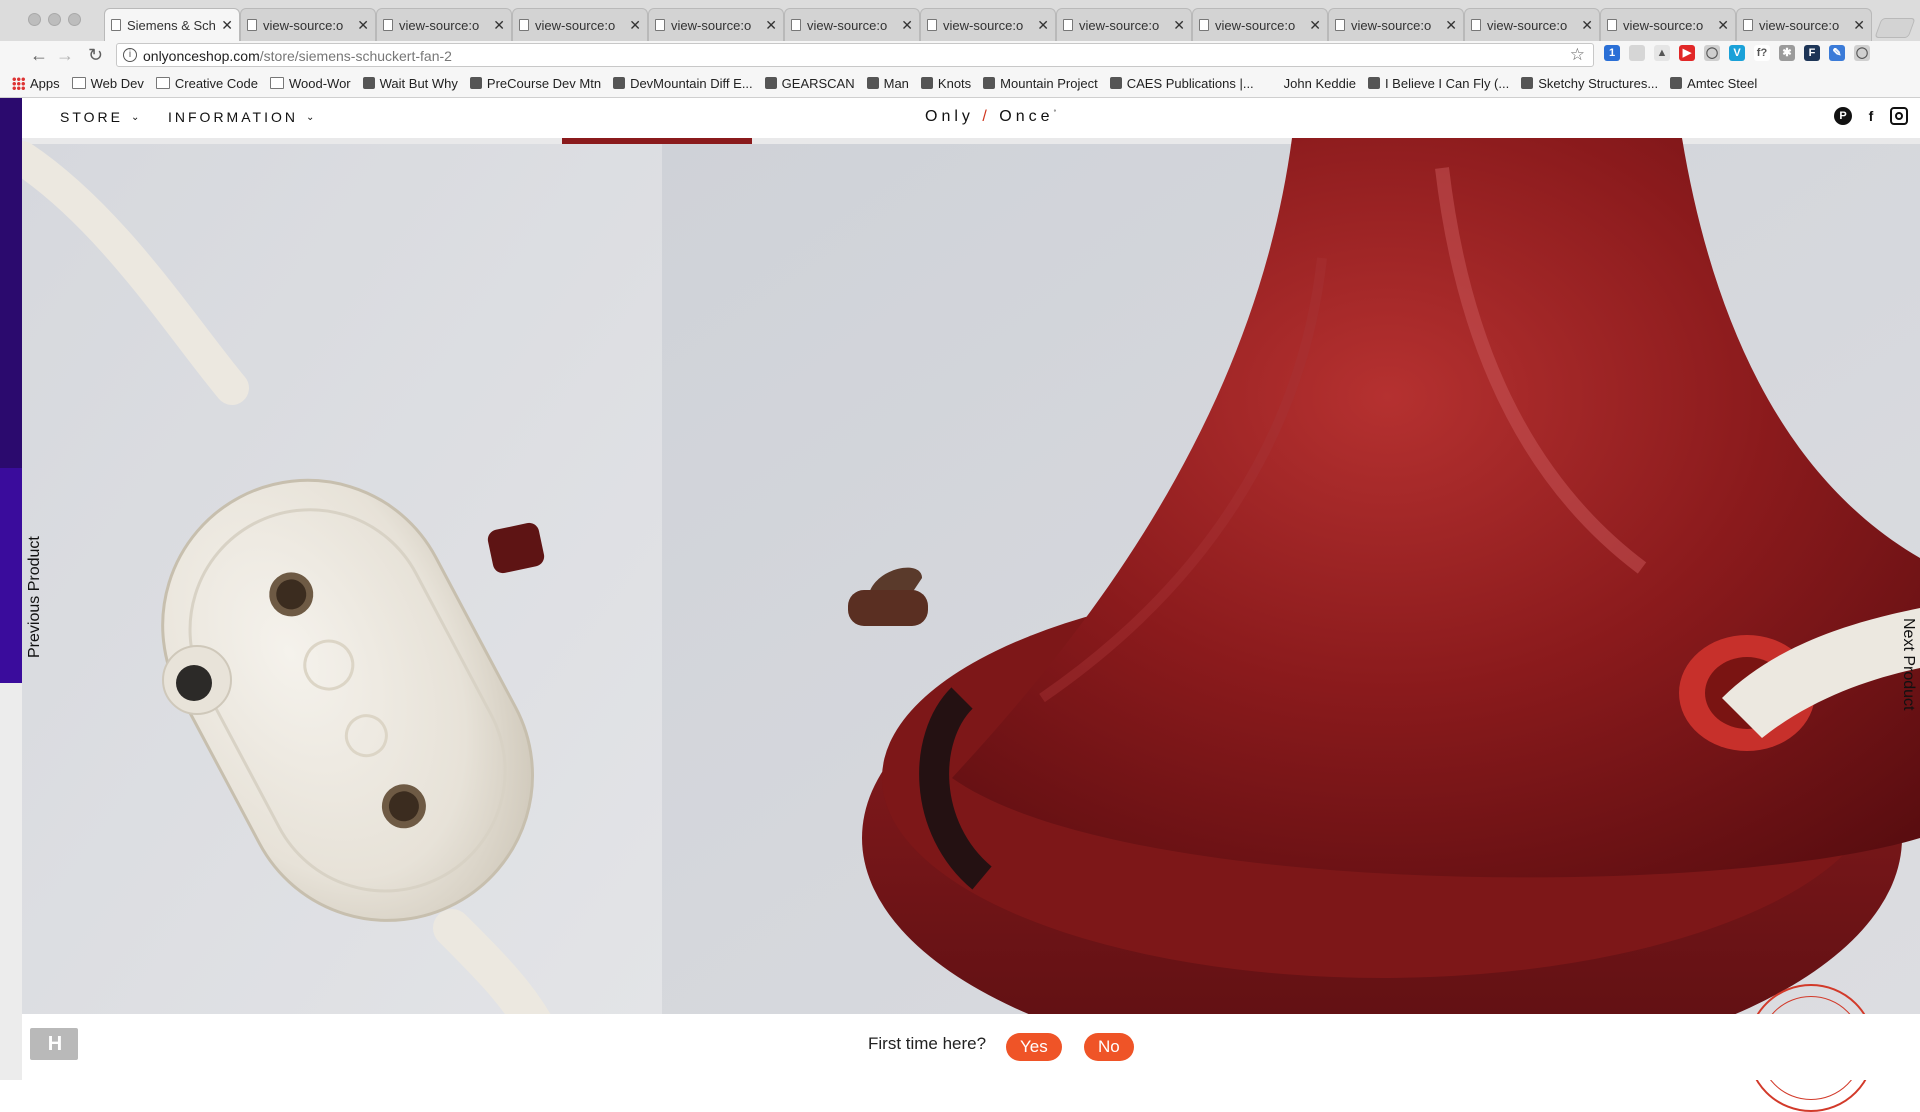 Image resolution: width=1920 pixels, height=1112 pixels. What do you see at coordinates (887, 83) in the screenshot?
I see `bookmark-item: Man` at bounding box center [887, 83].